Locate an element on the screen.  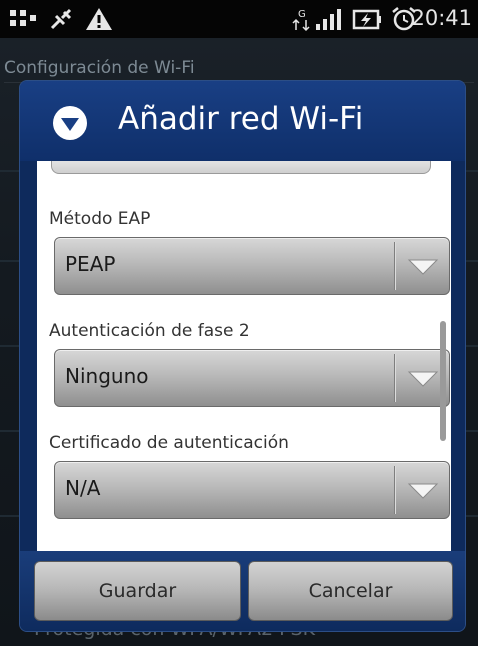
ca-certificate-label: Certificado de autenticación is located at coordinates (169, 443).